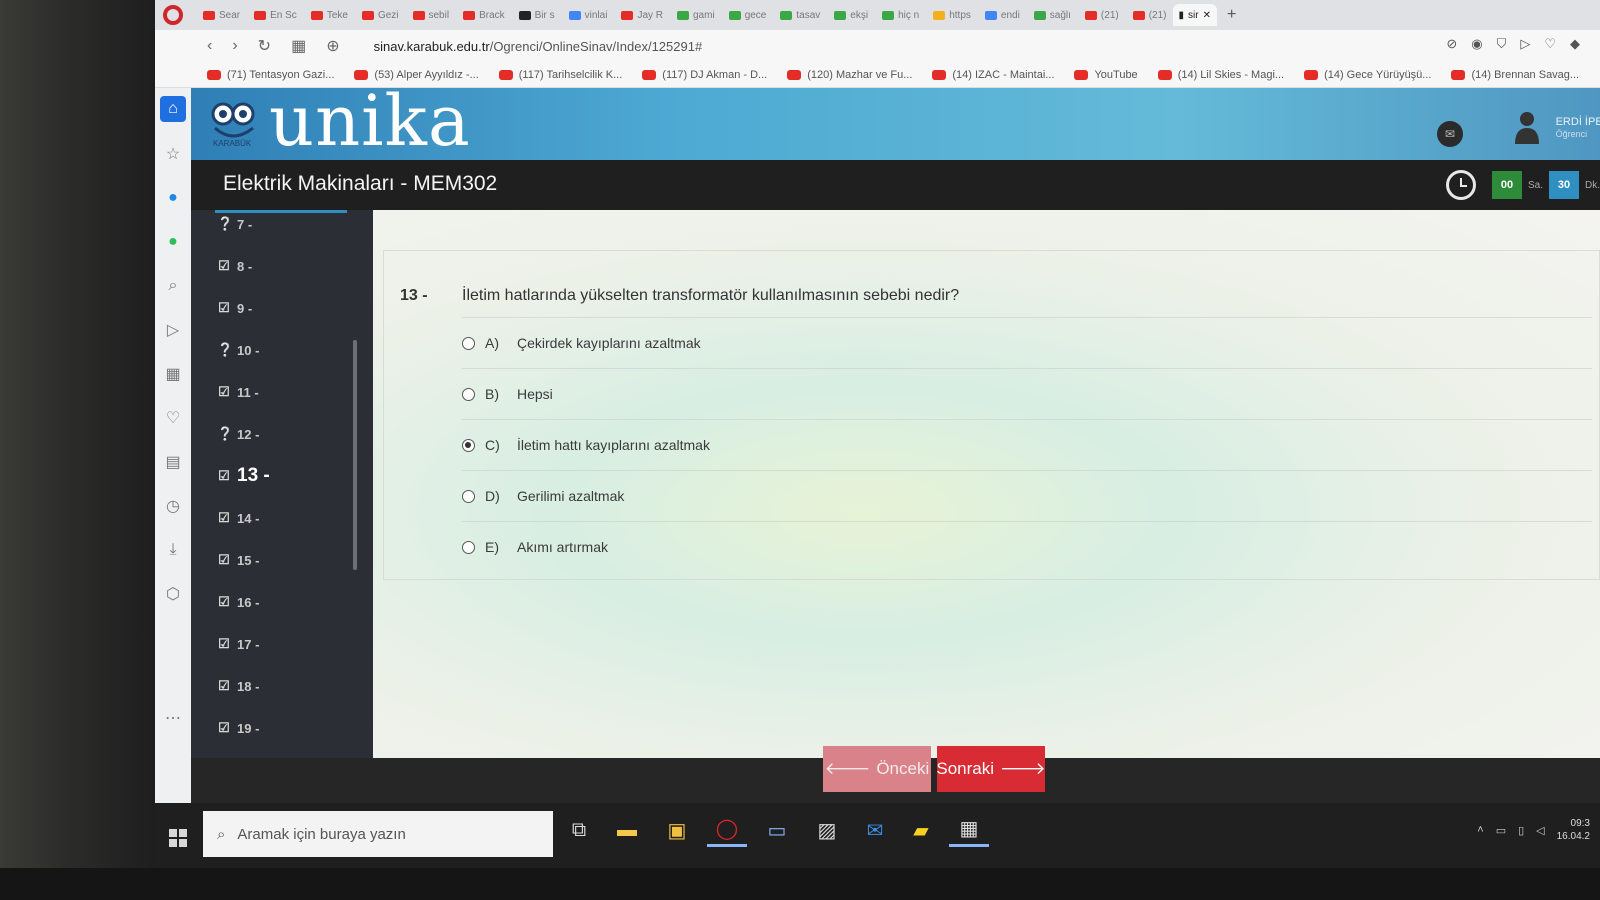 Image resolution: width=1600 pixels, height=900 pixels. What do you see at coordinates (173, 462) in the screenshot?
I see `news-icon: ▤` at bounding box center [173, 462].